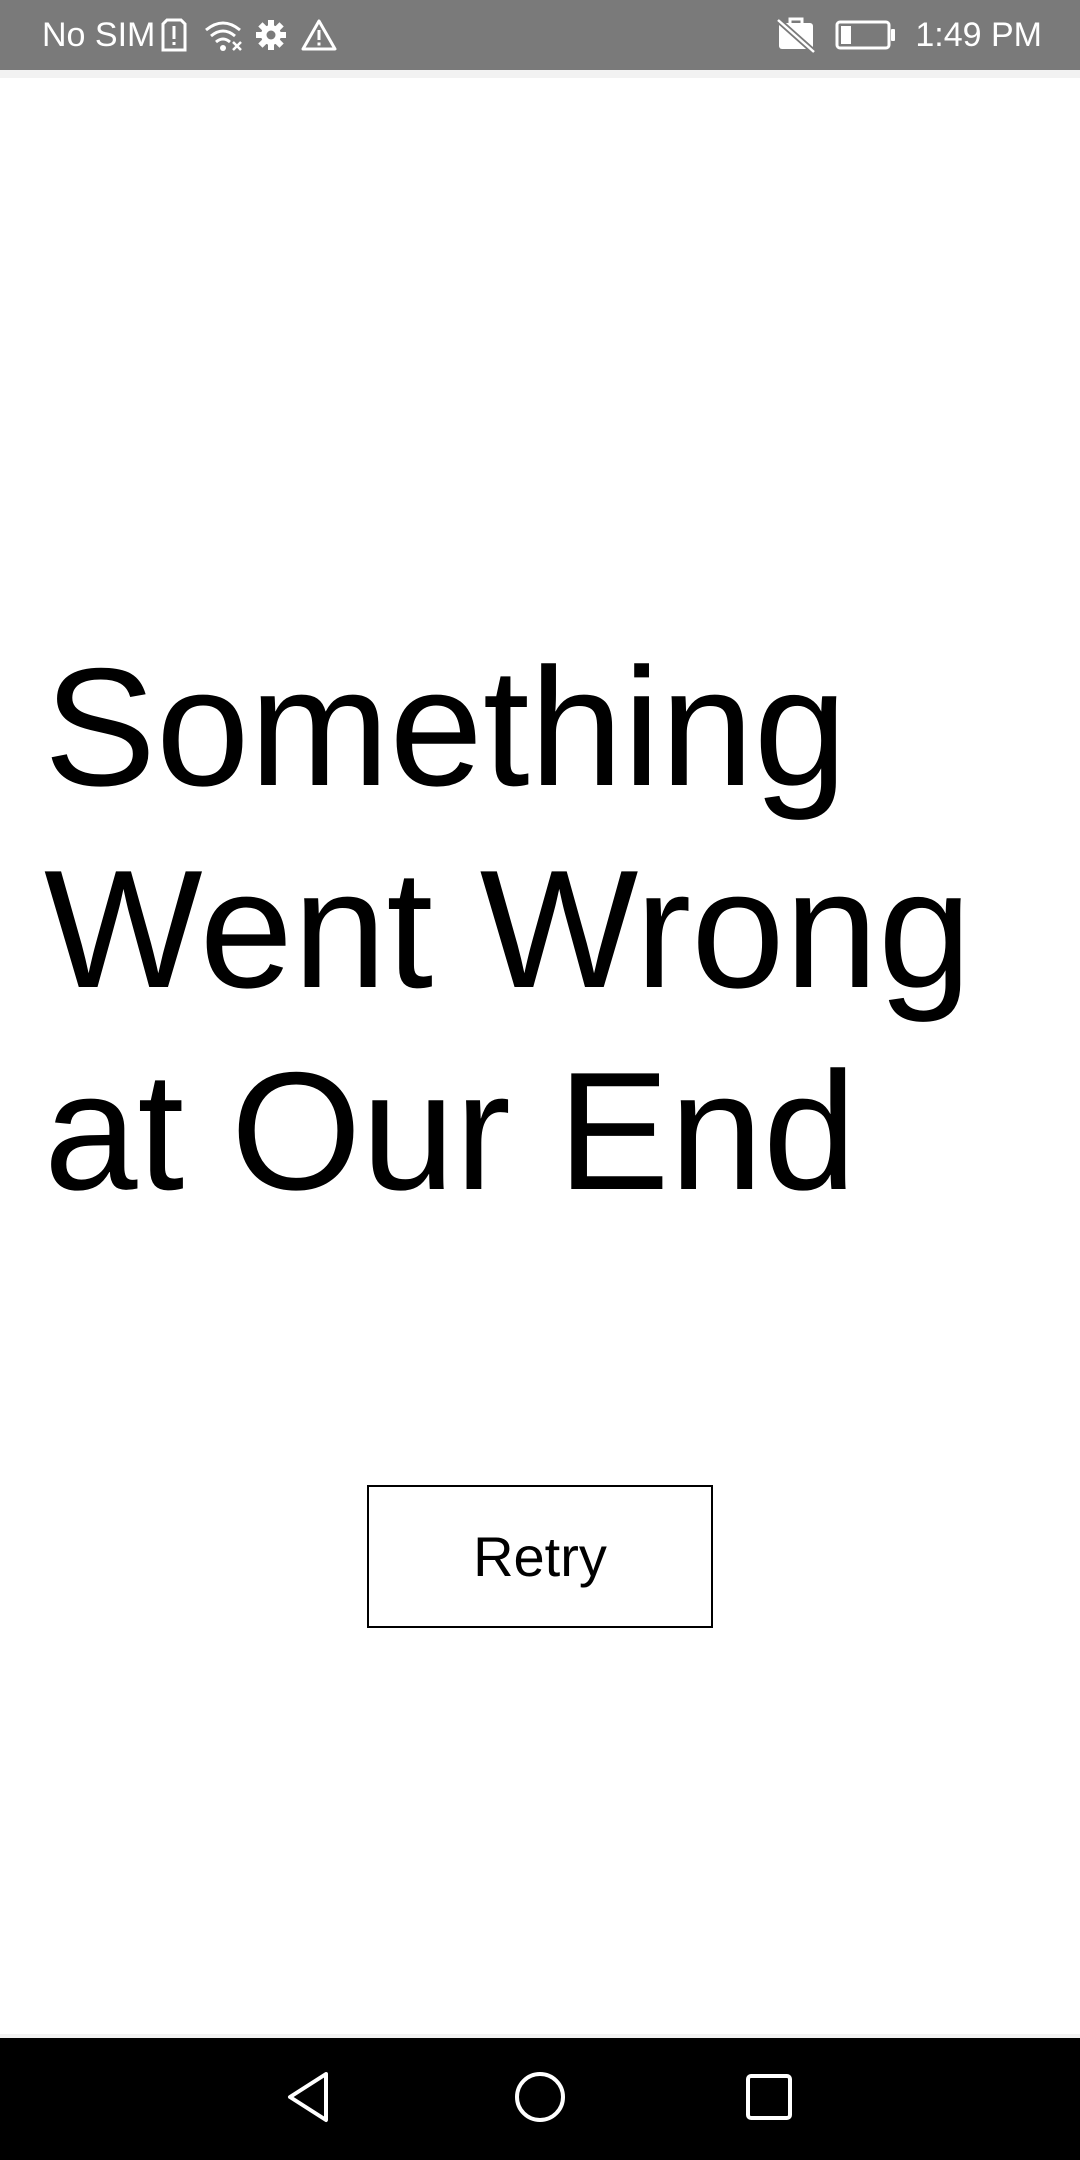 This screenshot has width=1080, height=2160. What do you see at coordinates (866, 35) in the screenshot?
I see `battery-icon` at bounding box center [866, 35].